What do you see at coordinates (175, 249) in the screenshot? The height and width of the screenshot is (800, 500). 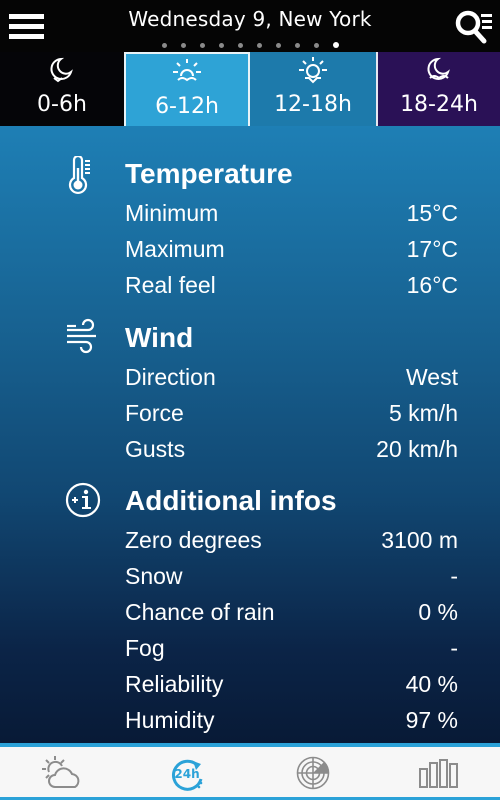 I see `row-label: Maximum` at bounding box center [175, 249].